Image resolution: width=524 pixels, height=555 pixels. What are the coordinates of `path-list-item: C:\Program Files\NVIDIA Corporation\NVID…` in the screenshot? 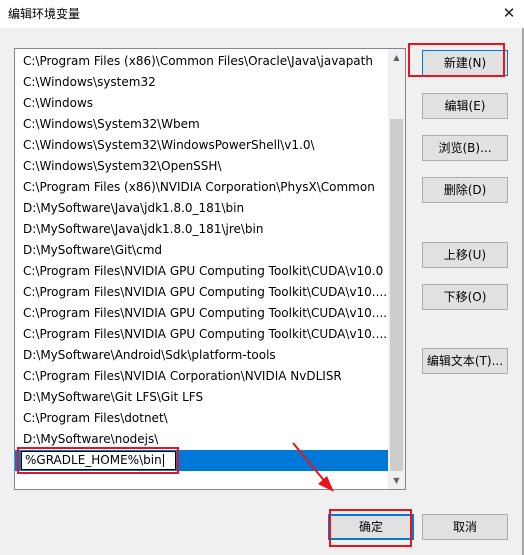 It's located at (202, 376).